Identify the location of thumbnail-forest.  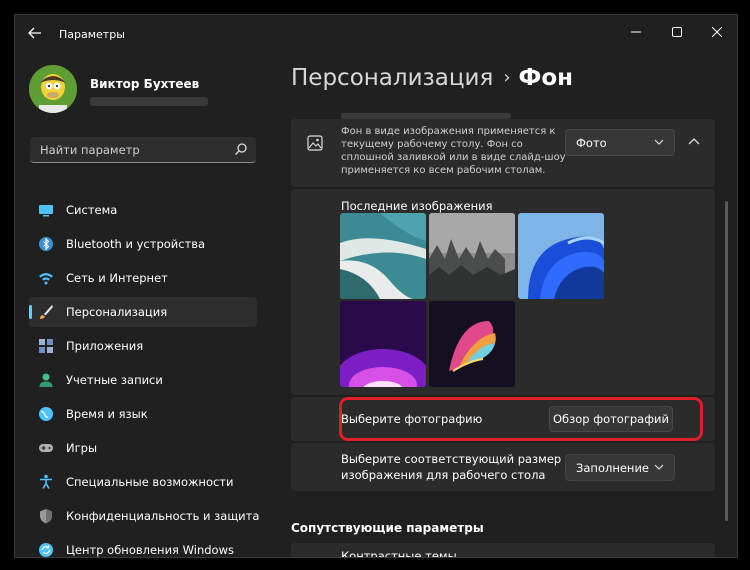
(472, 256).